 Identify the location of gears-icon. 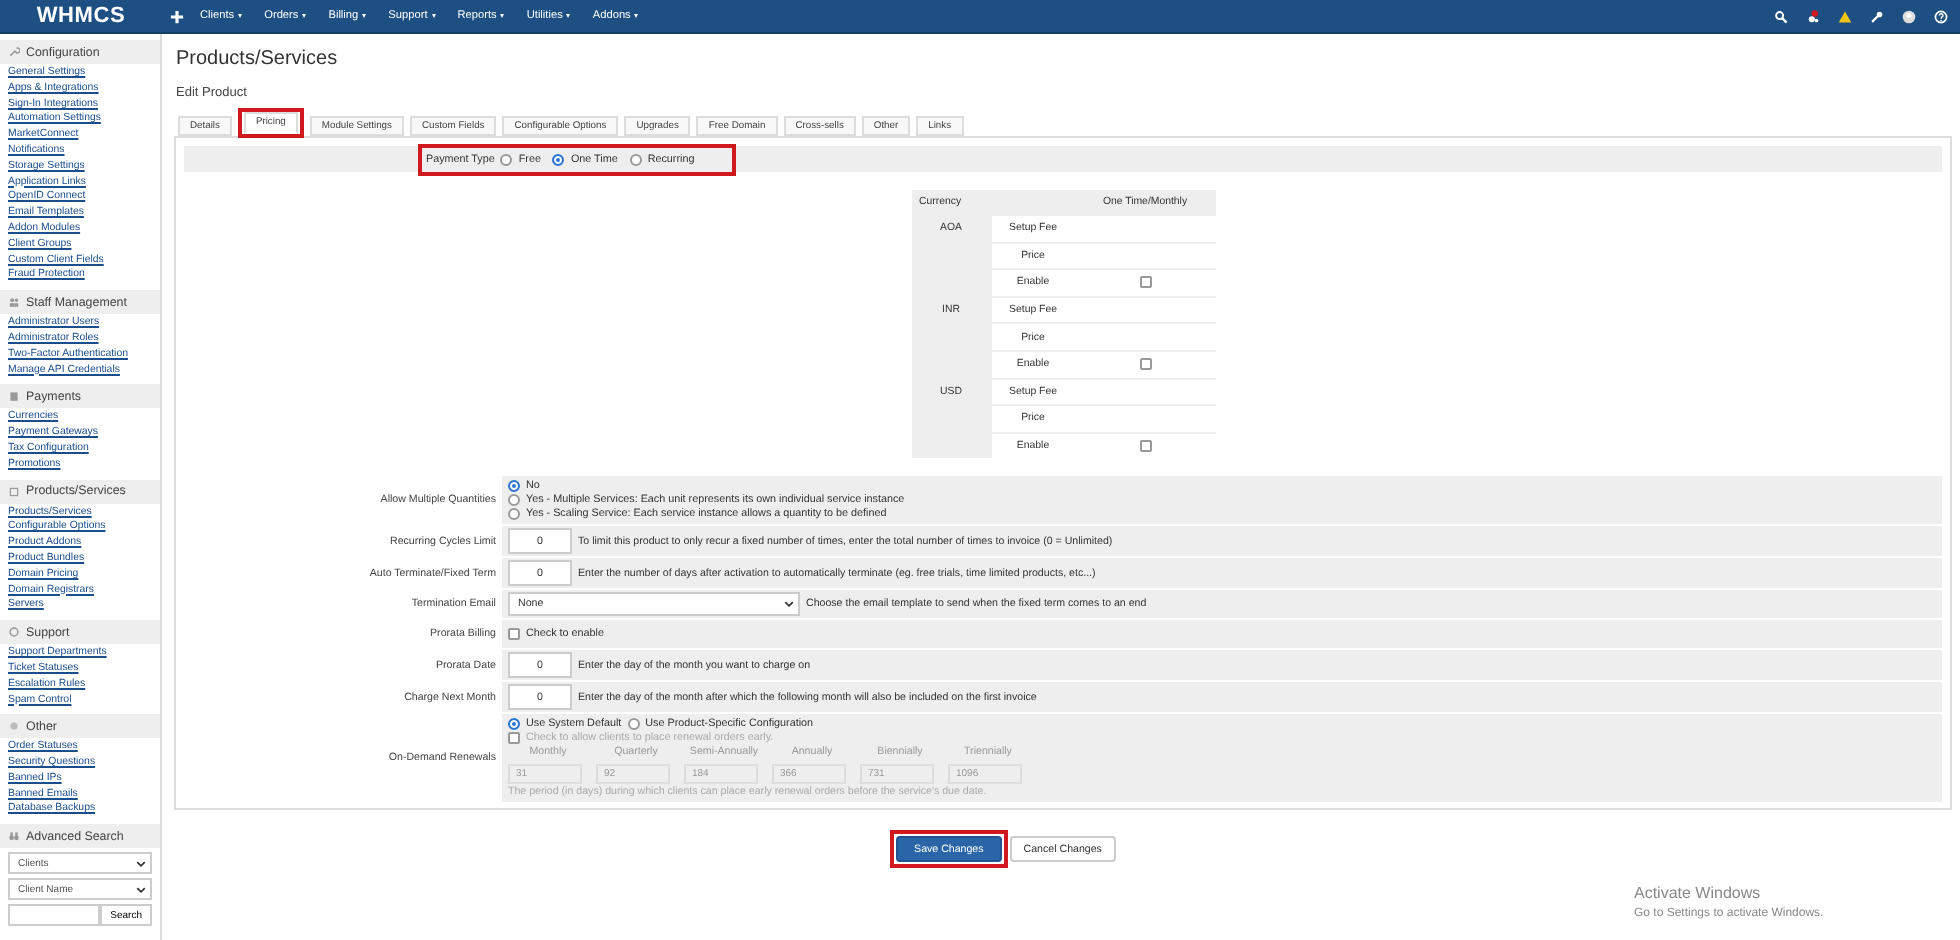
(1813, 16).